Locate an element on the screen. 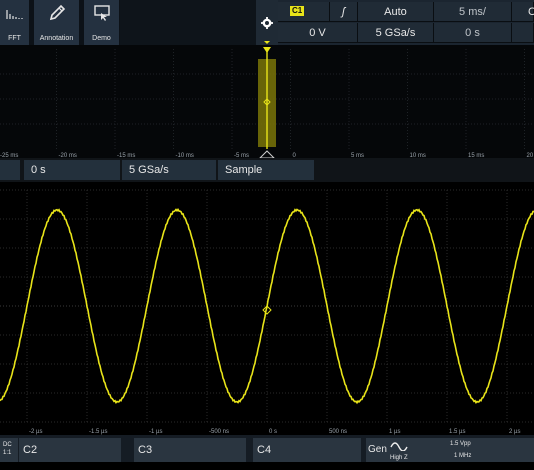 This screenshot has width=534, height=470. top-toolbar: FFT Annotation Demo C1 ʃ Aut is located at coordinates (267, 22).